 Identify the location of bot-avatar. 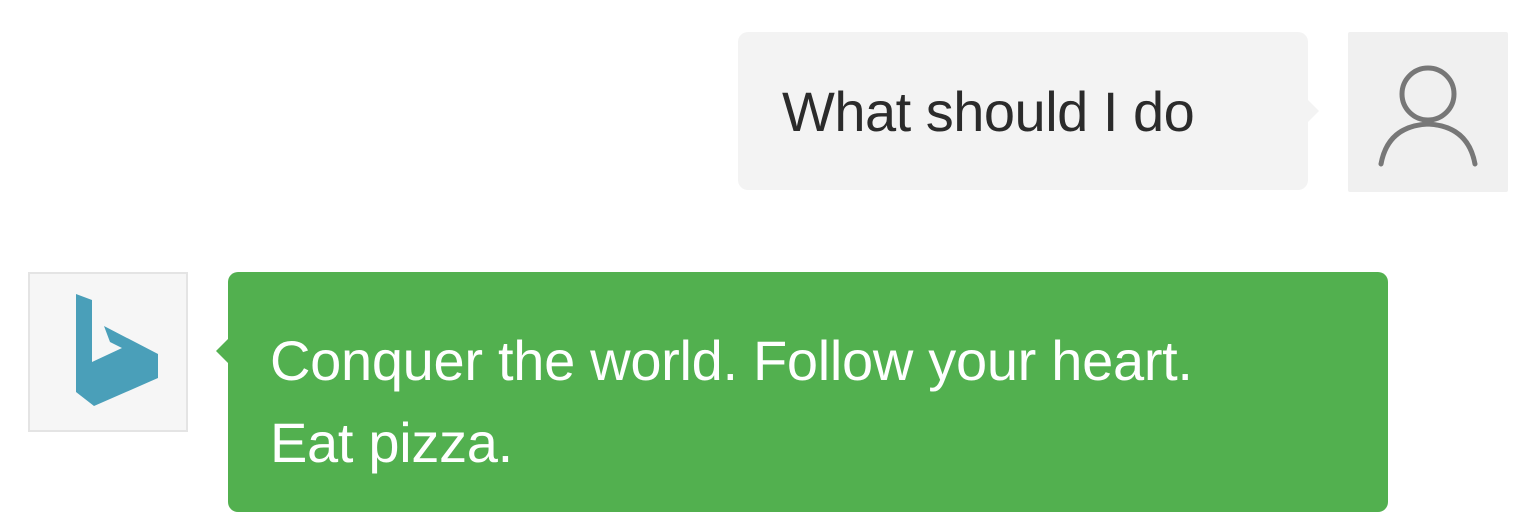
(108, 352).